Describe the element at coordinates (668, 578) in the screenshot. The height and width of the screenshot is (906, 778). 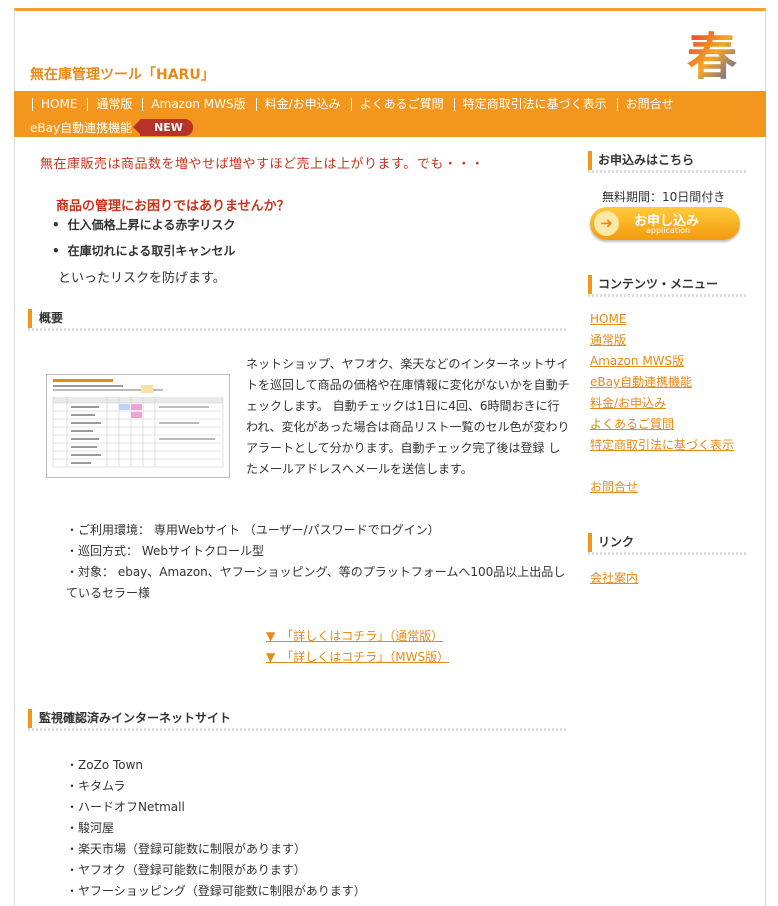
I see `sidebar-link-company: 会社案内` at that location.